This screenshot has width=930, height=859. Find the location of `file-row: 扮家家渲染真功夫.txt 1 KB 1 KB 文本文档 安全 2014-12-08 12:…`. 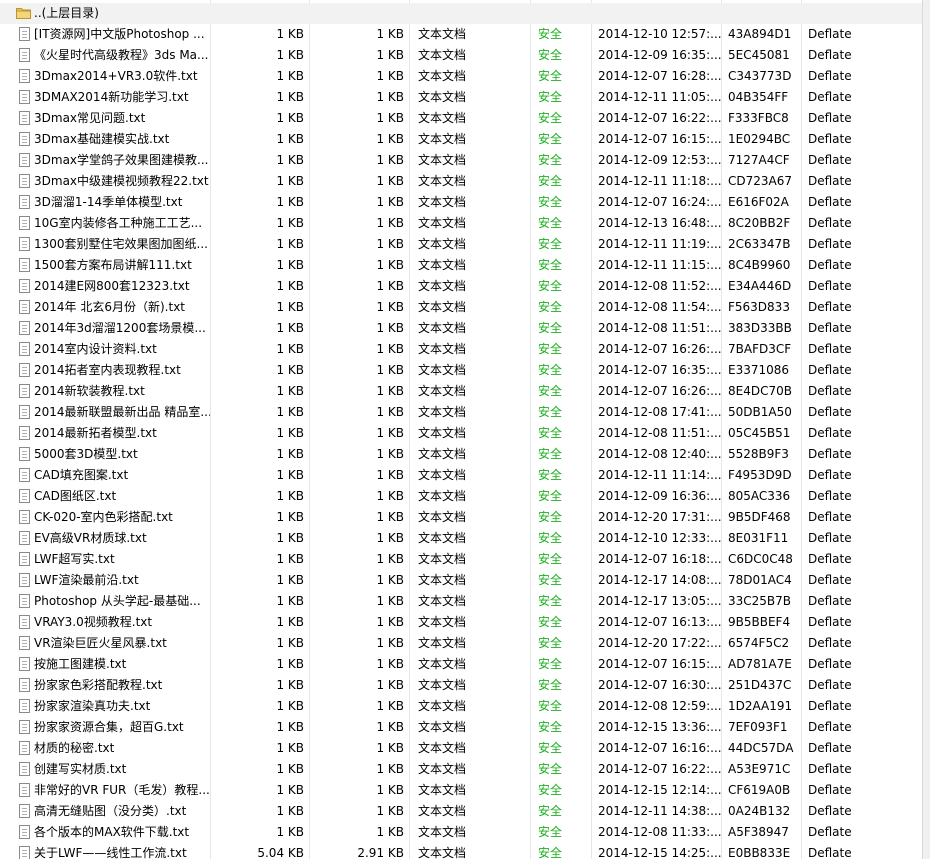

file-row: 扮家家渲染真功夫.txt 1 KB 1 KB 文本文档 安全 2014-12-08 12:… is located at coordinates (465, 706).